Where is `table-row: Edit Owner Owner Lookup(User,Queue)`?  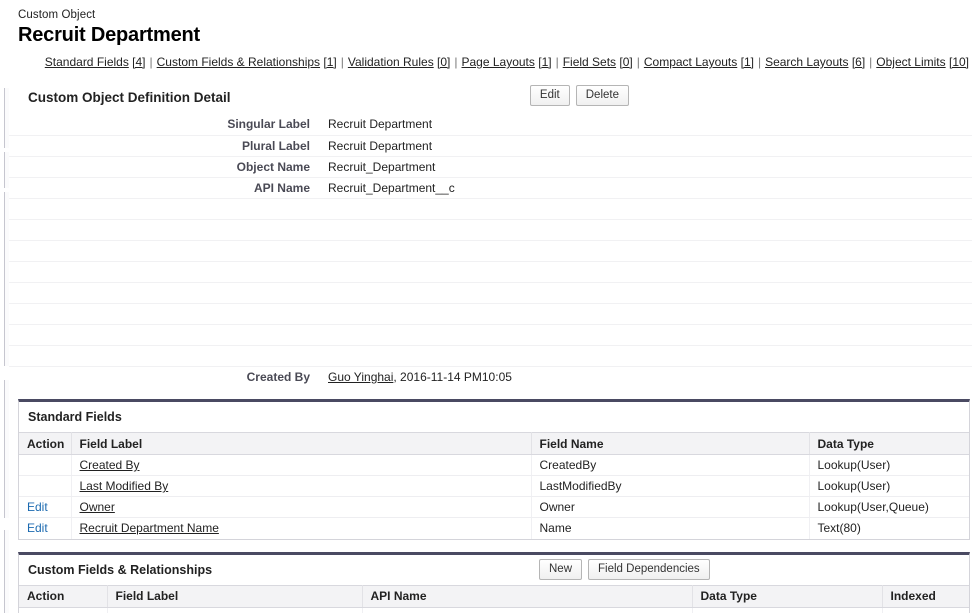 table-row: Edit Owner Owner Lookup(User,Queue) is located at coordinates (494, 507).